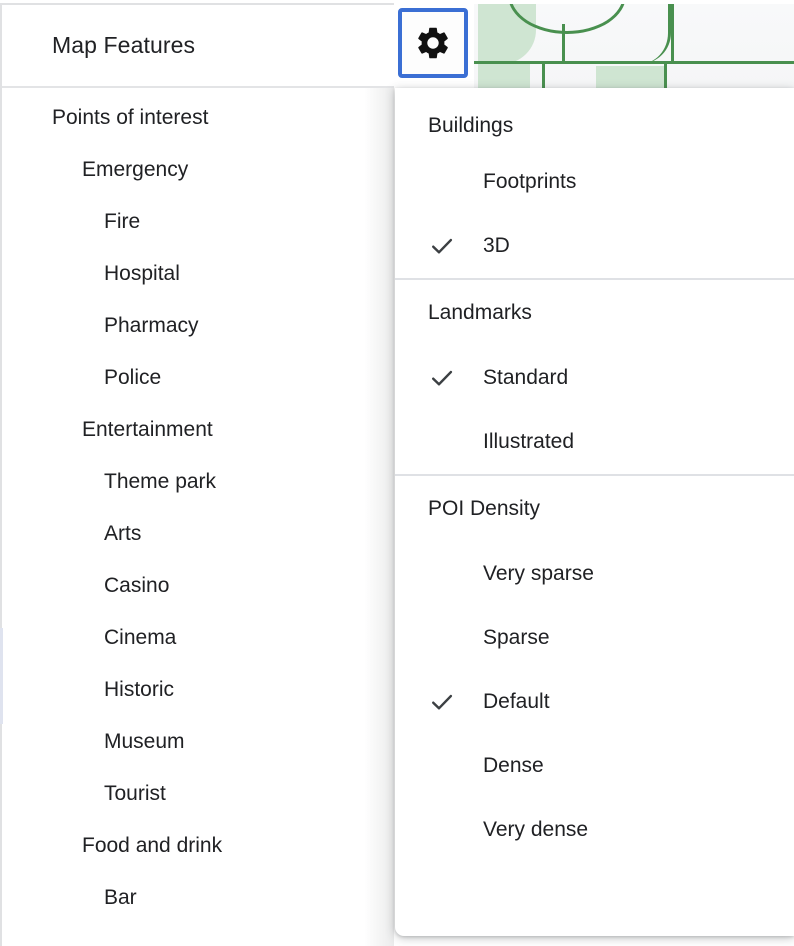 This screenshot has width=794, height=946. I want to click on gear-icon, so click(433, 43).